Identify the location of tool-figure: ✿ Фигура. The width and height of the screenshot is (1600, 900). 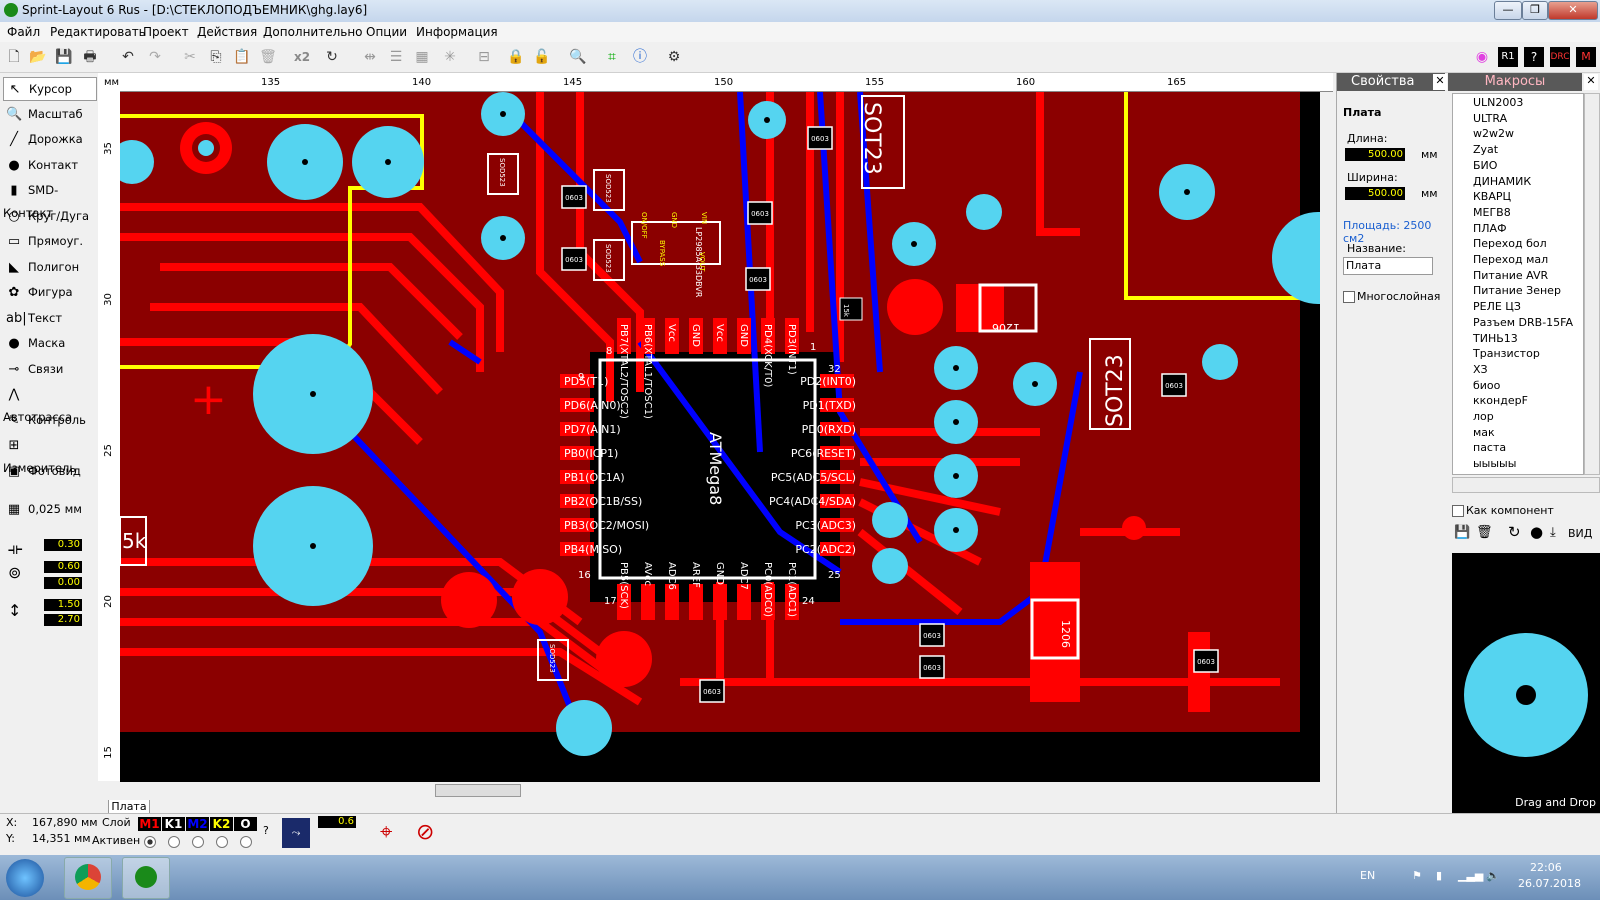
(49, 292).